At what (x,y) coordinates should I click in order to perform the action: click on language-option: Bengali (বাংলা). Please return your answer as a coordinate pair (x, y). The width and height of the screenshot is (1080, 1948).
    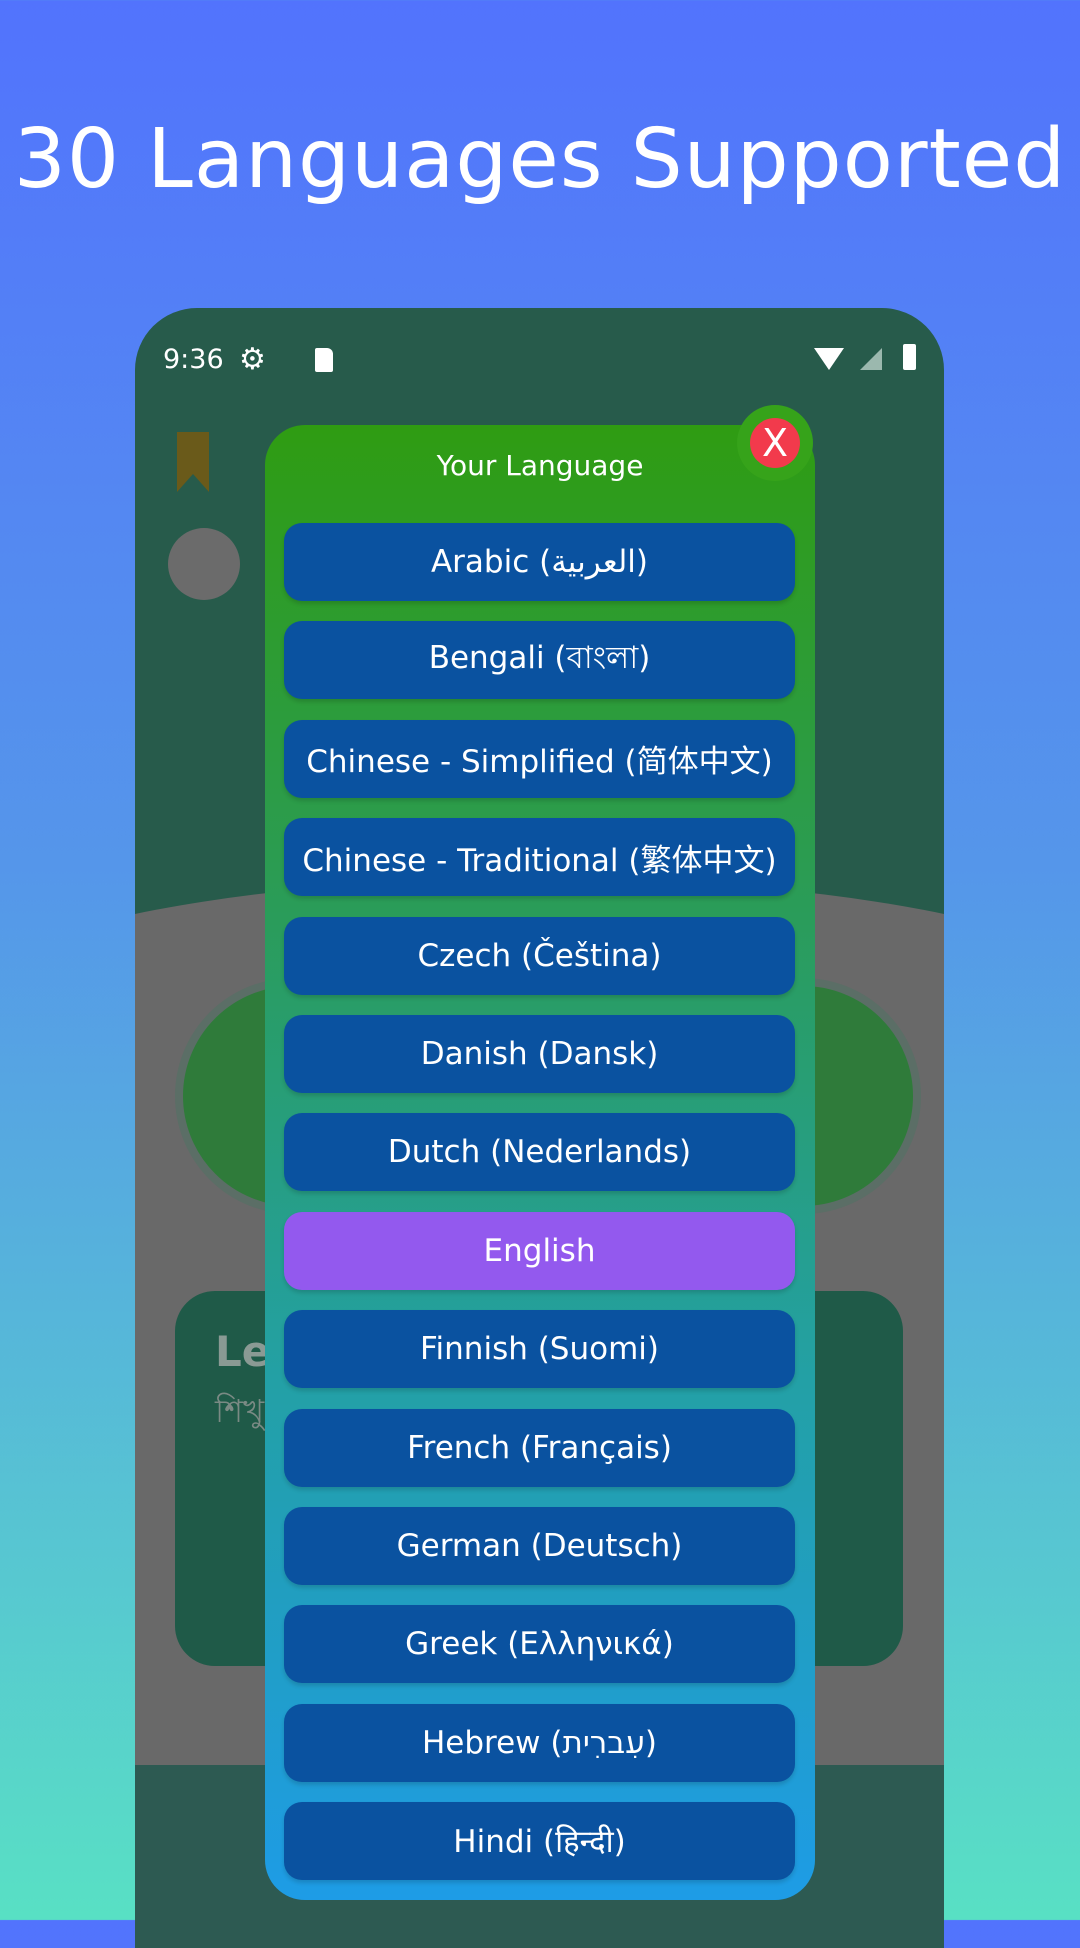
    Looking at the image, I should click on (539, 660).